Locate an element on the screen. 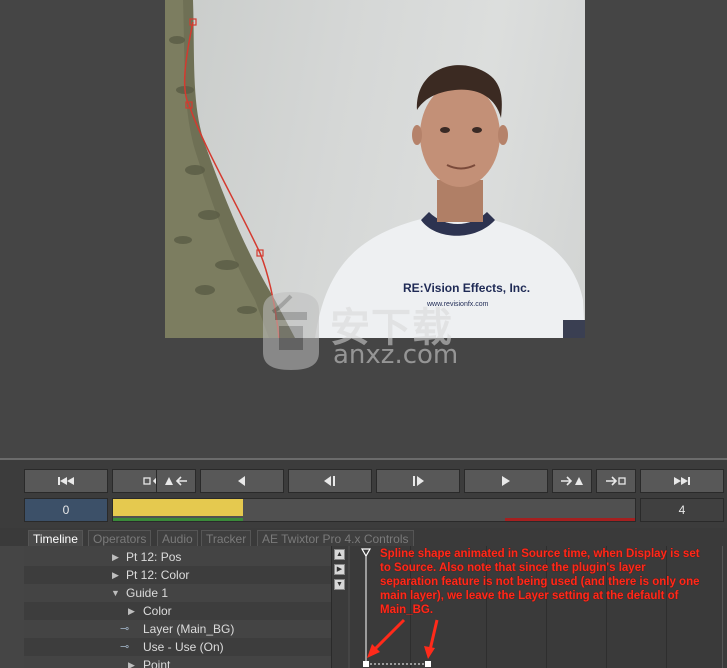 The width and height of the screenshot is (727, 668). next-keyframe-icon is located at coordinates (572, 481).